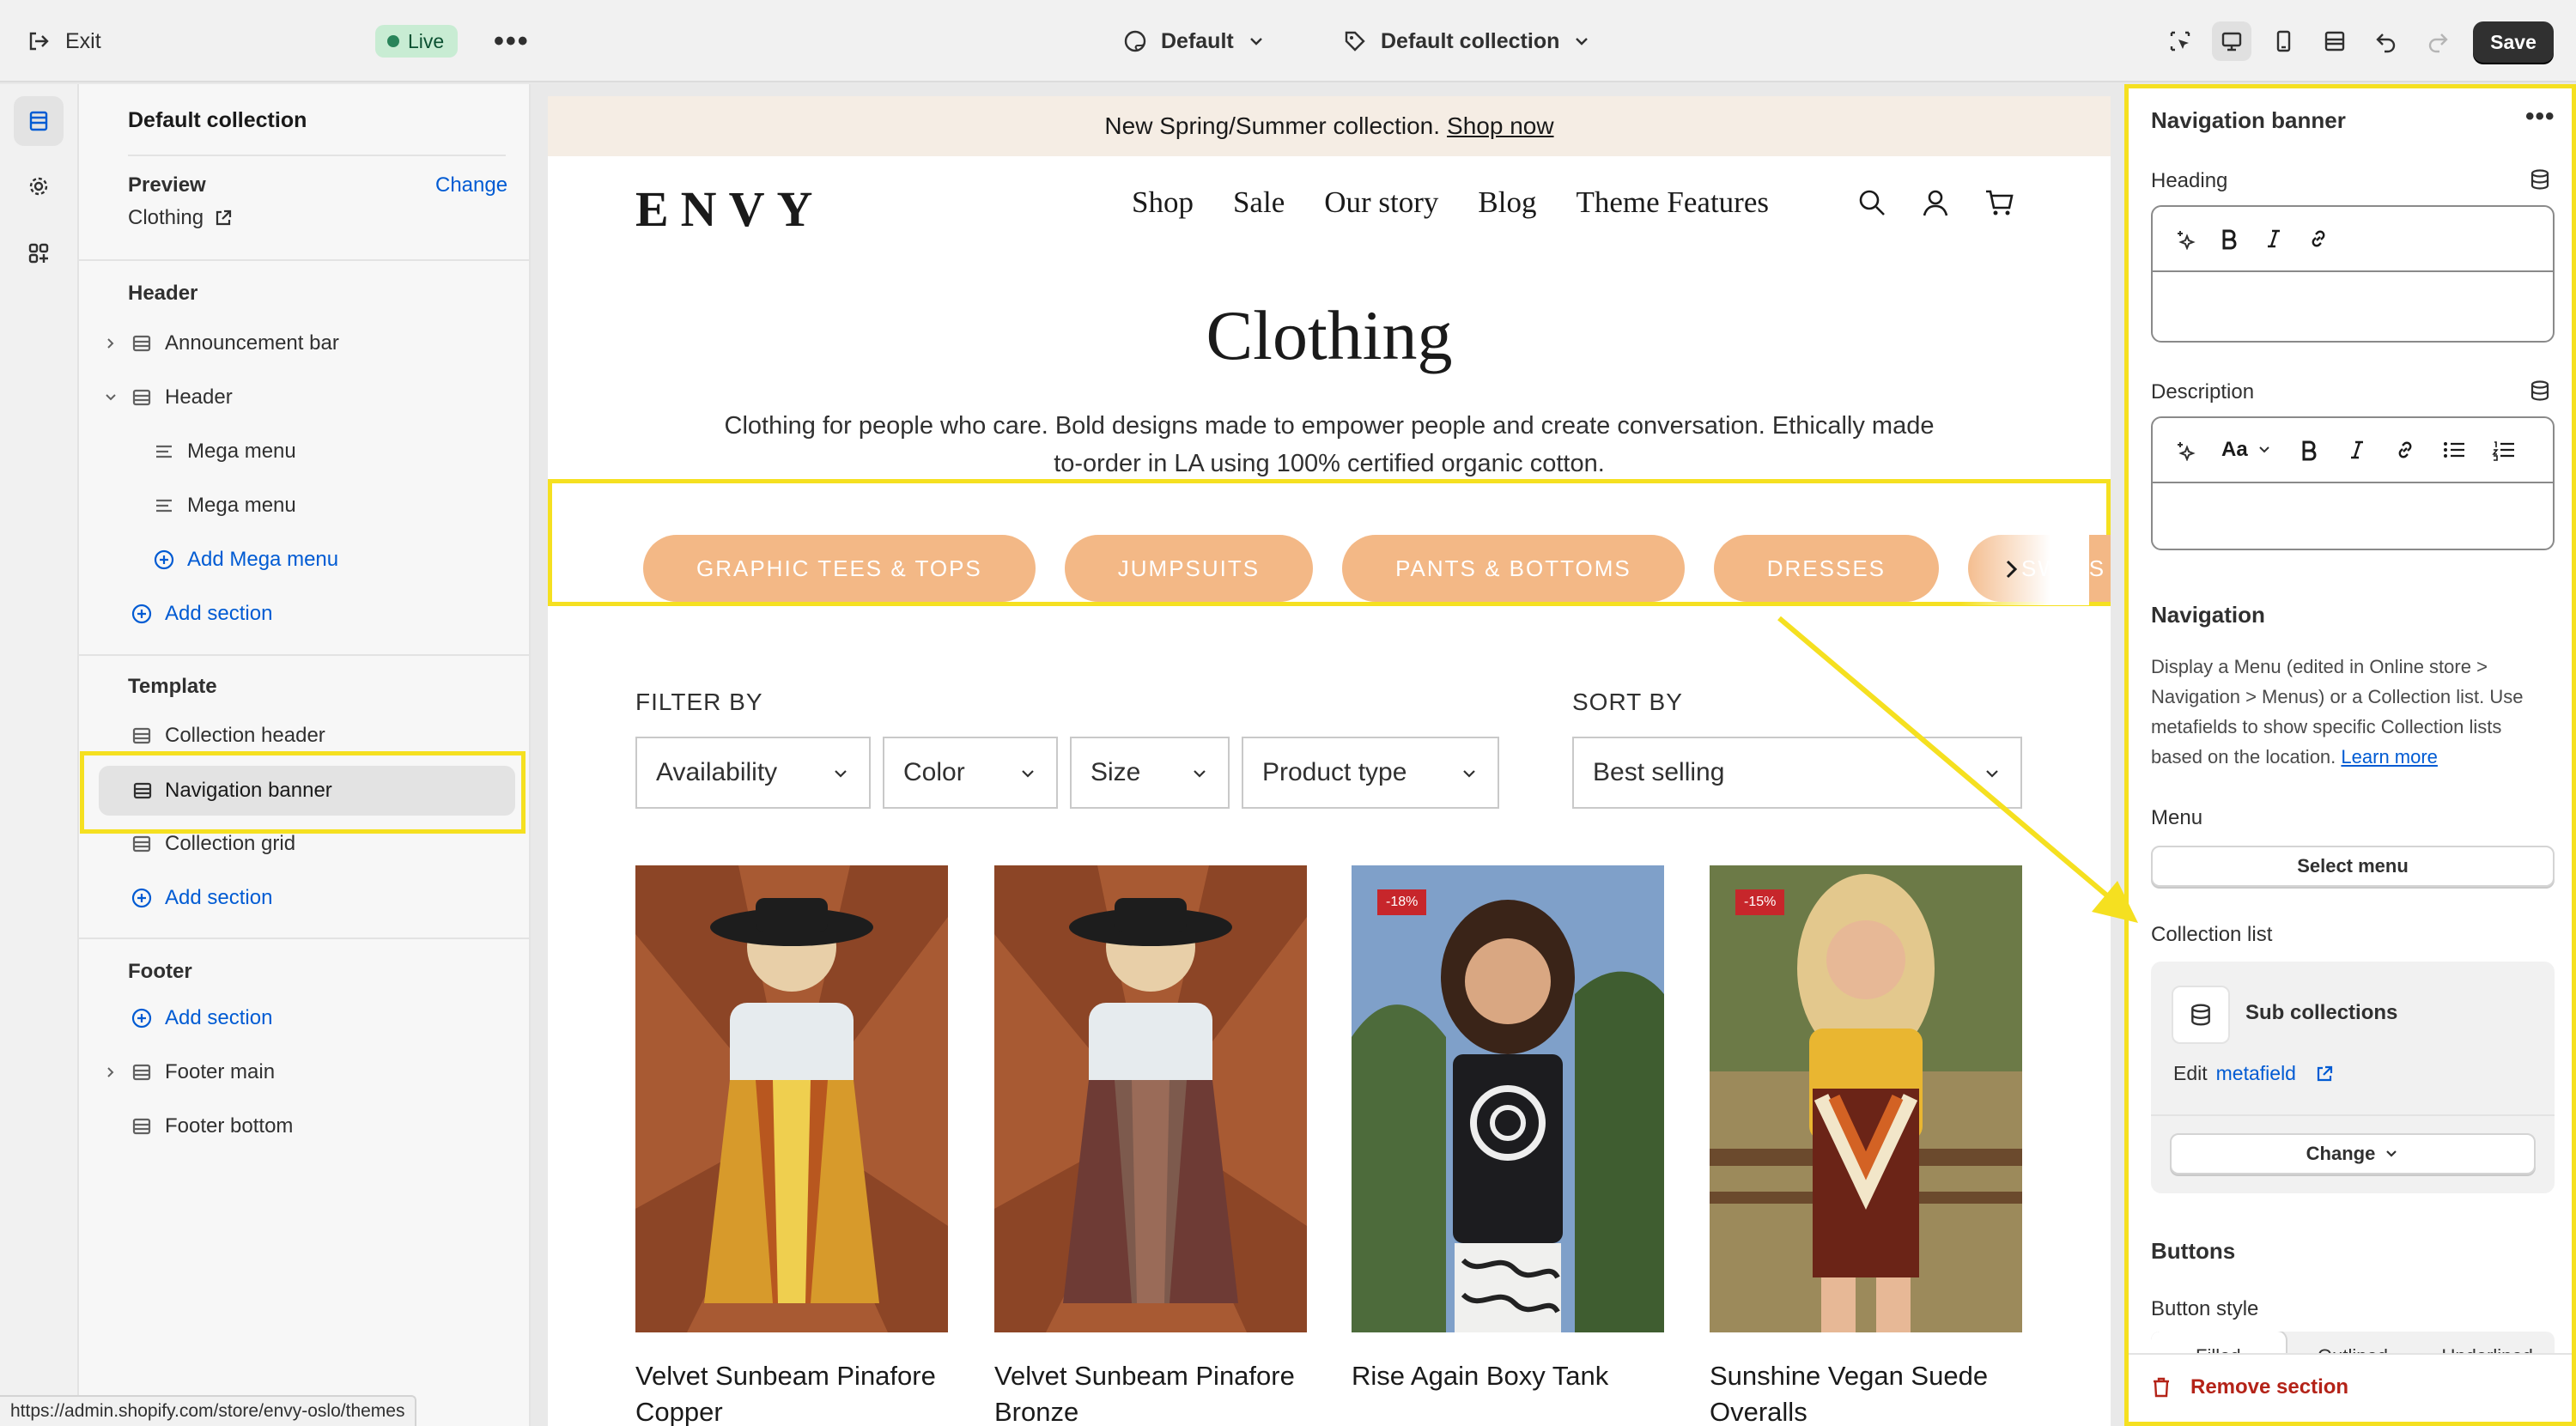 The width and height of the screenshot is (2576, 1426). Describe the element at coordinates (39, 121) in the screenshot. I see `sections-rail-button` at that location.